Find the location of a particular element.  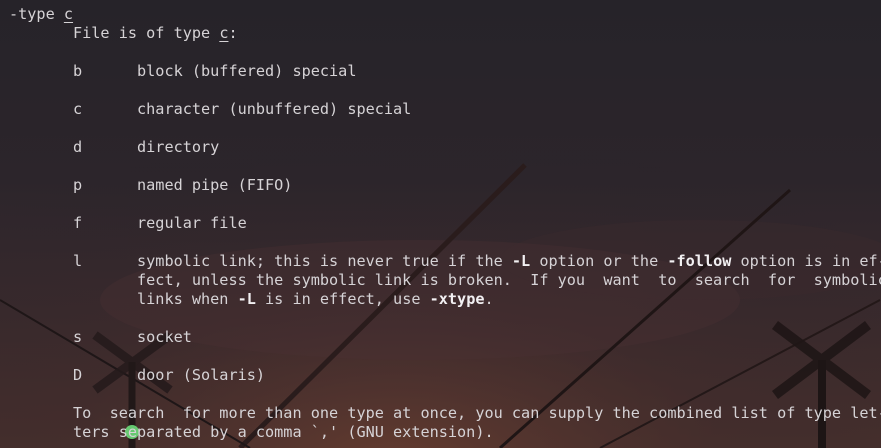

terminal-line: links when -L is in effect, use -xtype. is located at coordinates (251, 299).